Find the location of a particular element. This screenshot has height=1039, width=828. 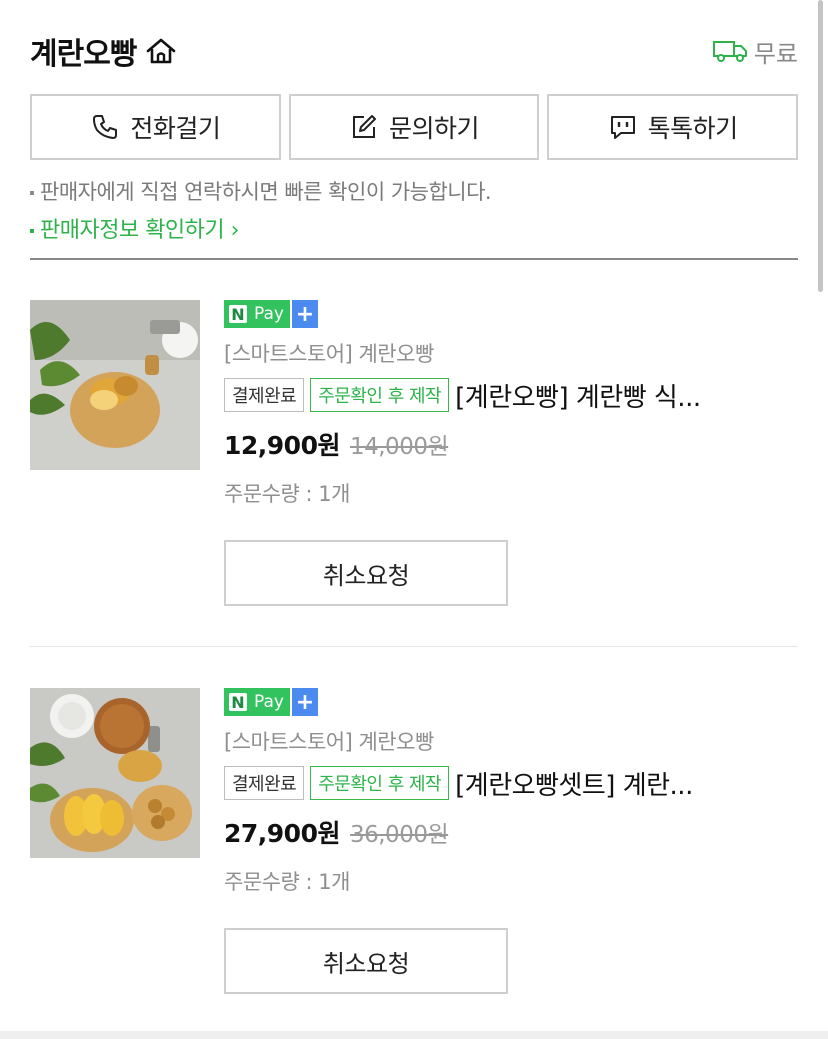

truck-icon is located at coordinates (730, 51).